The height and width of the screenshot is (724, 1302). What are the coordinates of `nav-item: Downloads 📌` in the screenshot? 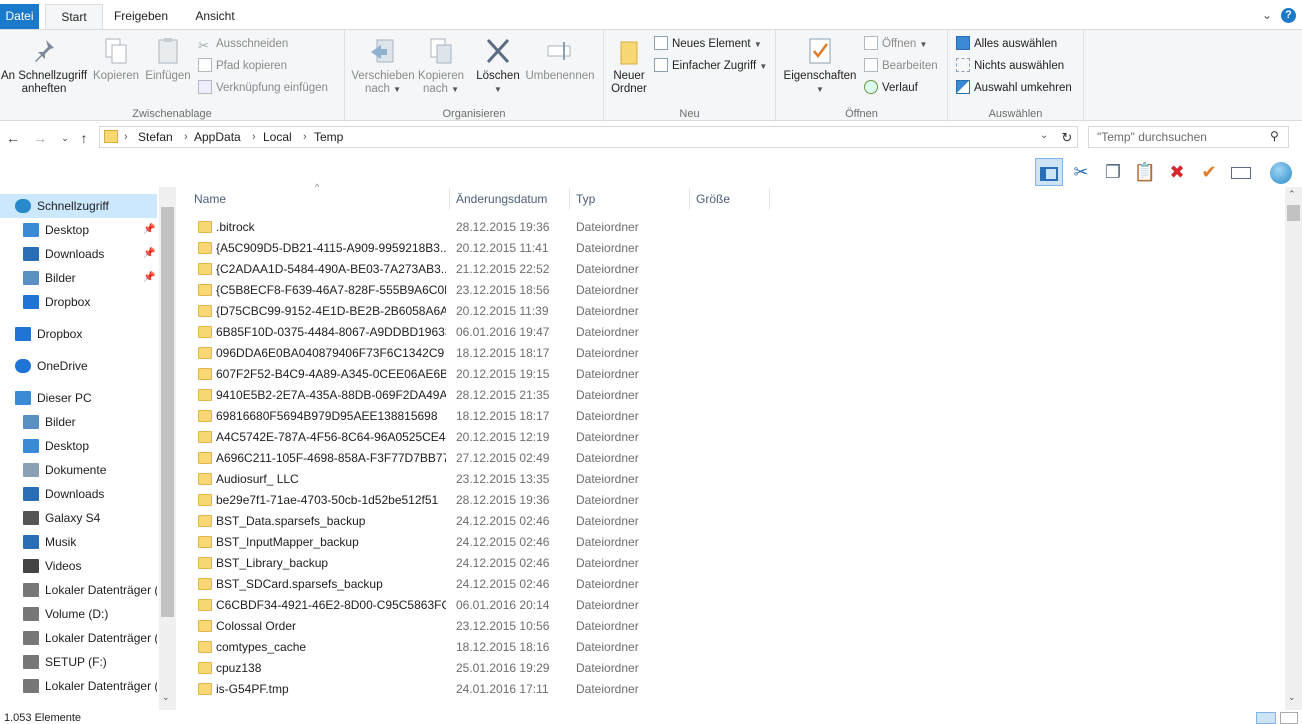 It's located at (78, 254).